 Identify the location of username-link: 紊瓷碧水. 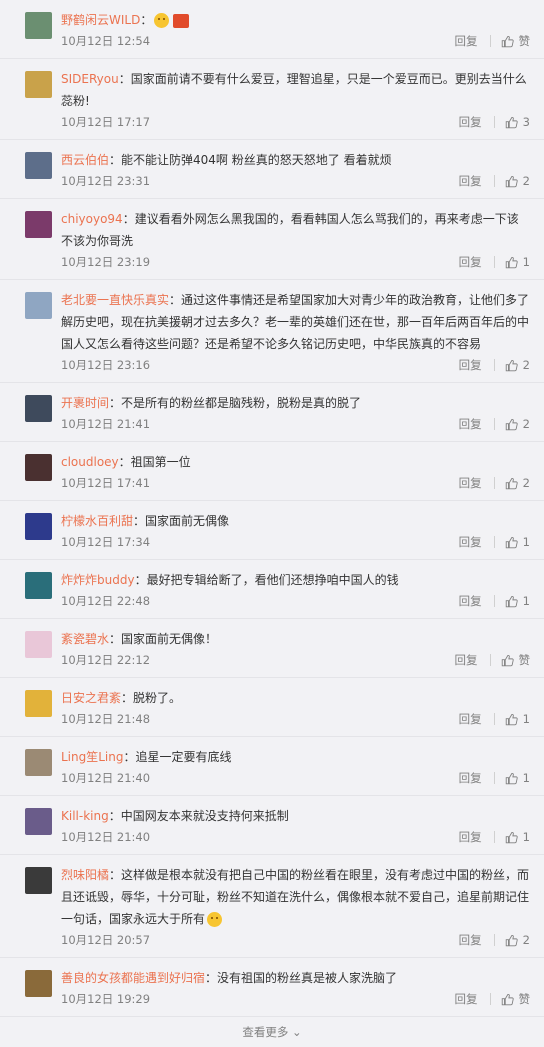
(85, 639).